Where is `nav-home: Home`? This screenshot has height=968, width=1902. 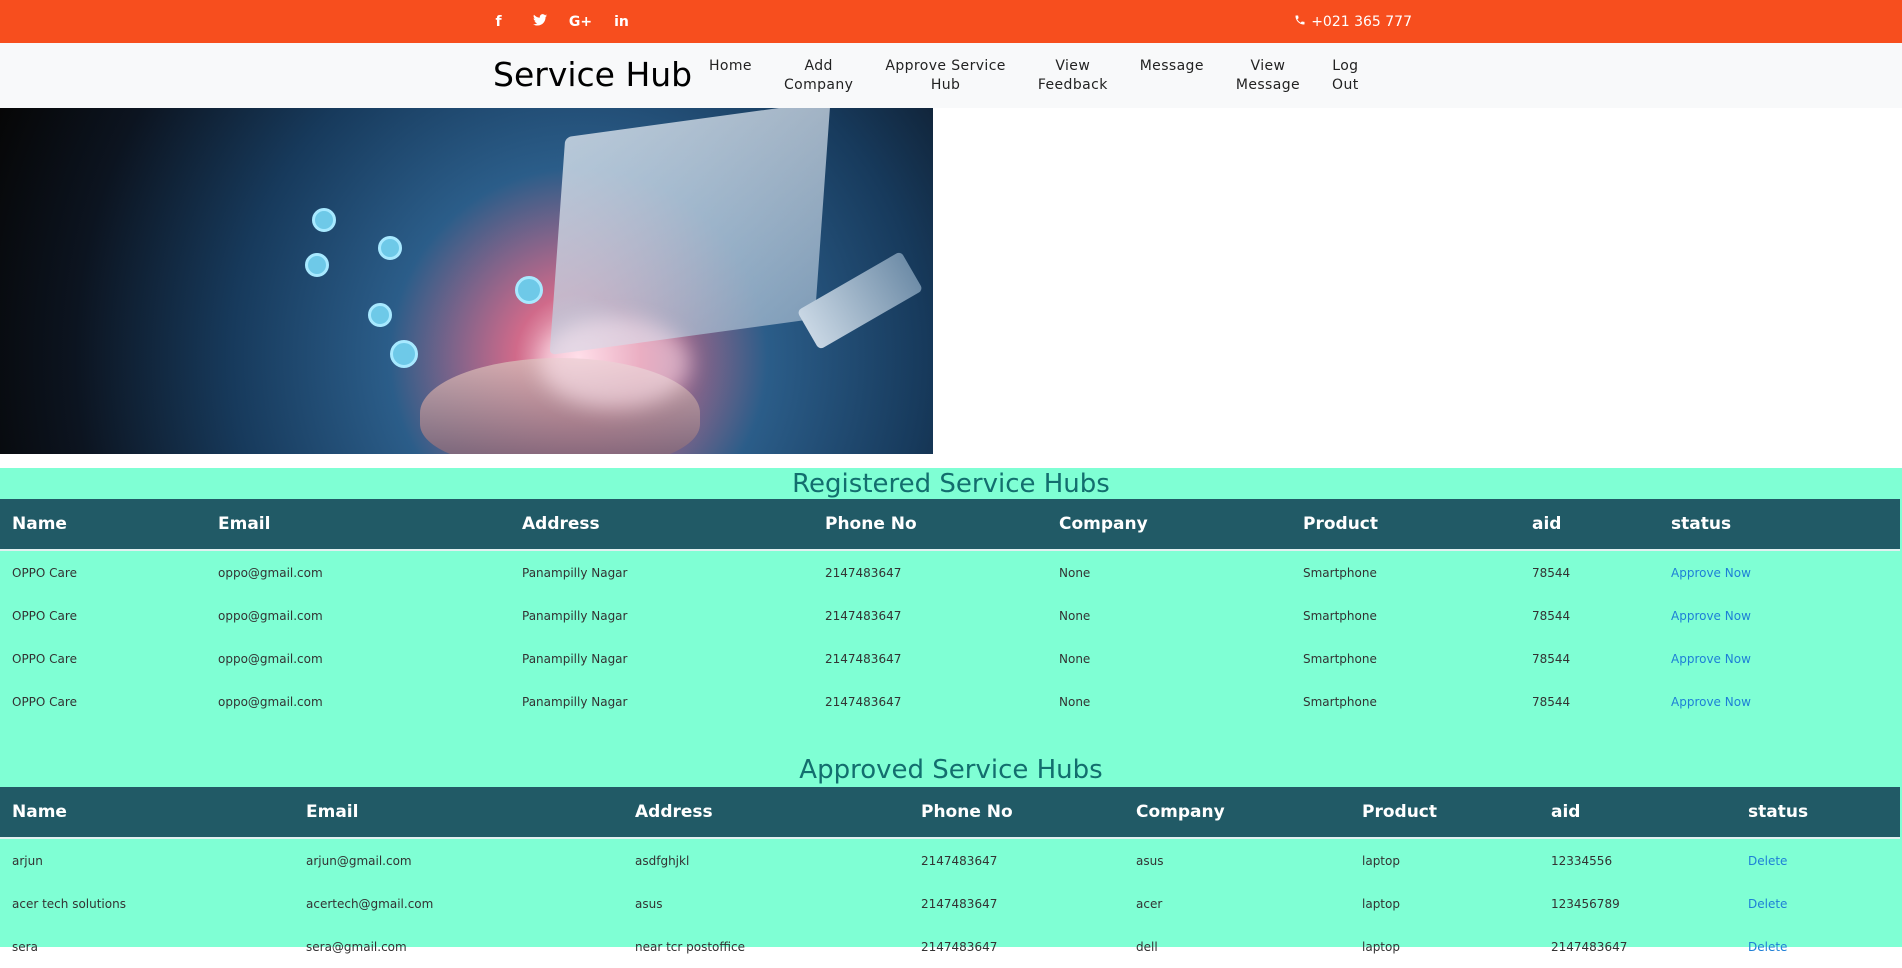
nav-home: Home is located at coordinates (730, 76).